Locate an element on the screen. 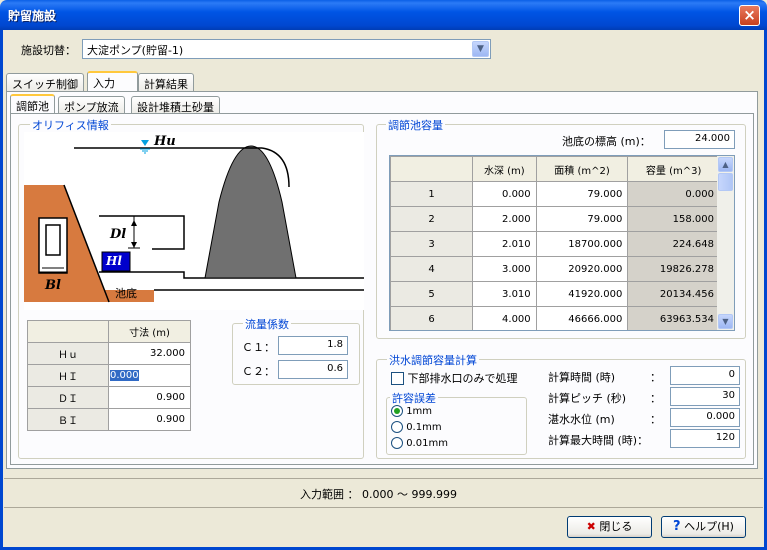 This screenshot has width=767, height=550. area-cell: 46666.000 is located at coordinates (582, 318).